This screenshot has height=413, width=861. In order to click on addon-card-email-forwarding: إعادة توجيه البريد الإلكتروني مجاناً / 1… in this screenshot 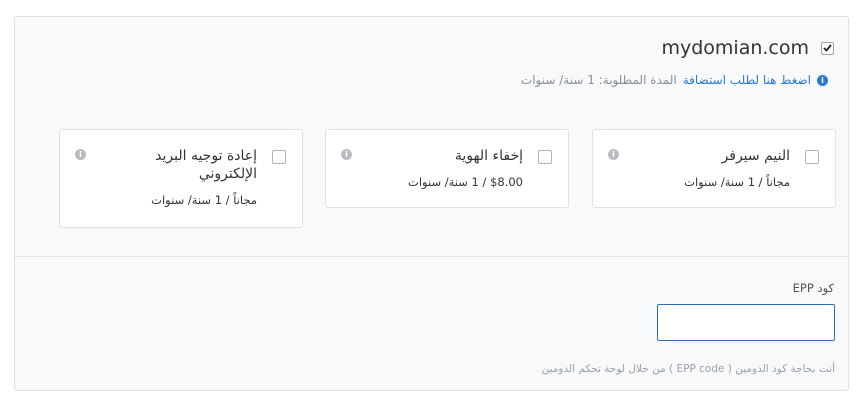, I will do `click(181, 178)`.